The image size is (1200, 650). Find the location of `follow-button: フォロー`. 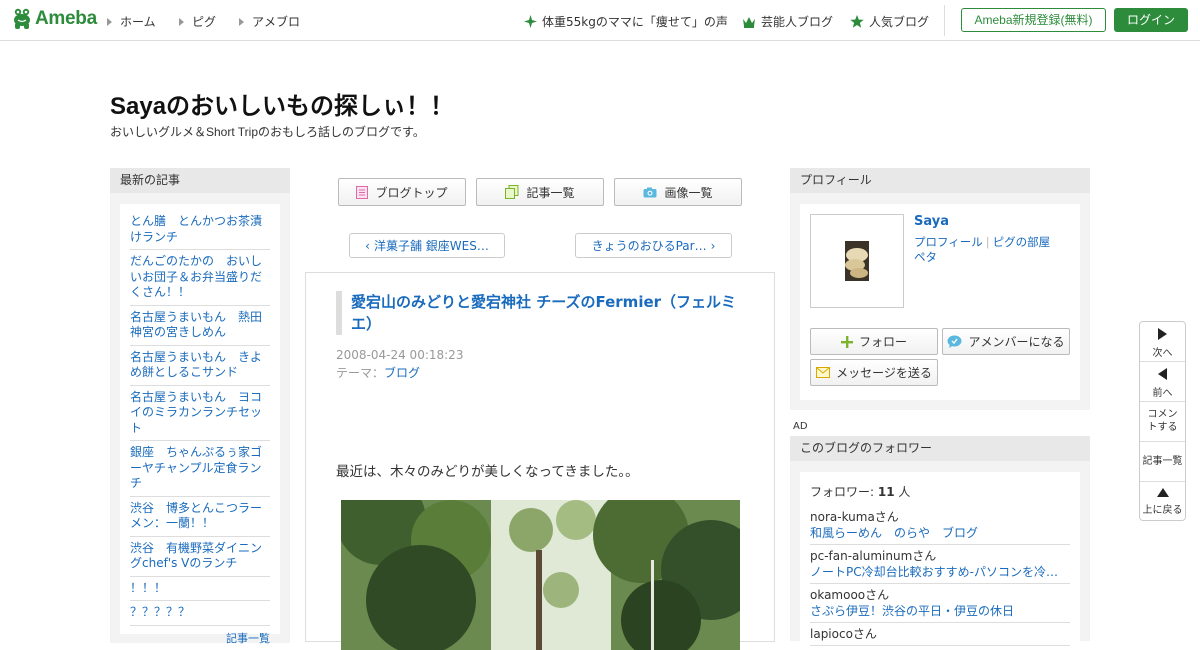

follow-button: フォロー is located at coordinates (874, 341).